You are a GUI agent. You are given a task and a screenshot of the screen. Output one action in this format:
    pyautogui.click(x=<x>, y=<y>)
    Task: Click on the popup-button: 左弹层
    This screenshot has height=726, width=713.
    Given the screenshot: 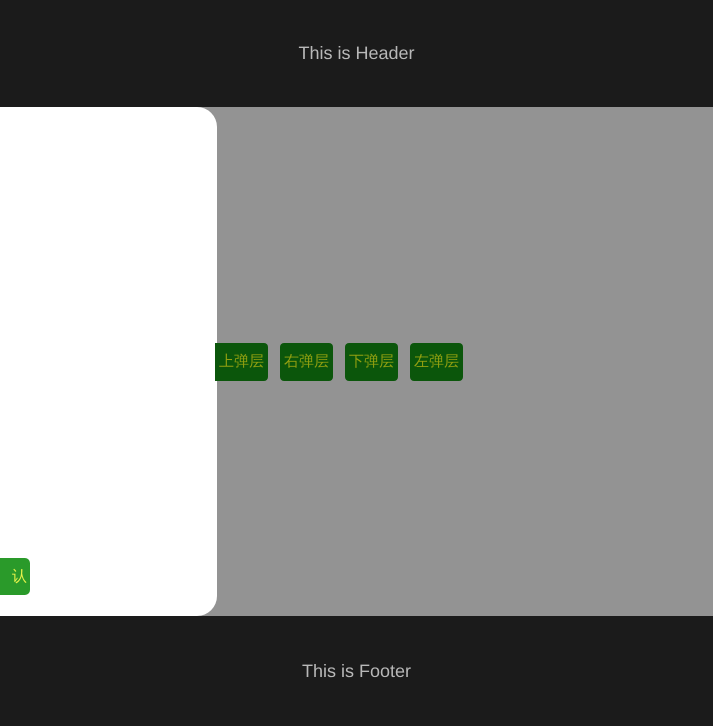 What is the action you would take?
    pyautogui.click(x=436, y=361)
    